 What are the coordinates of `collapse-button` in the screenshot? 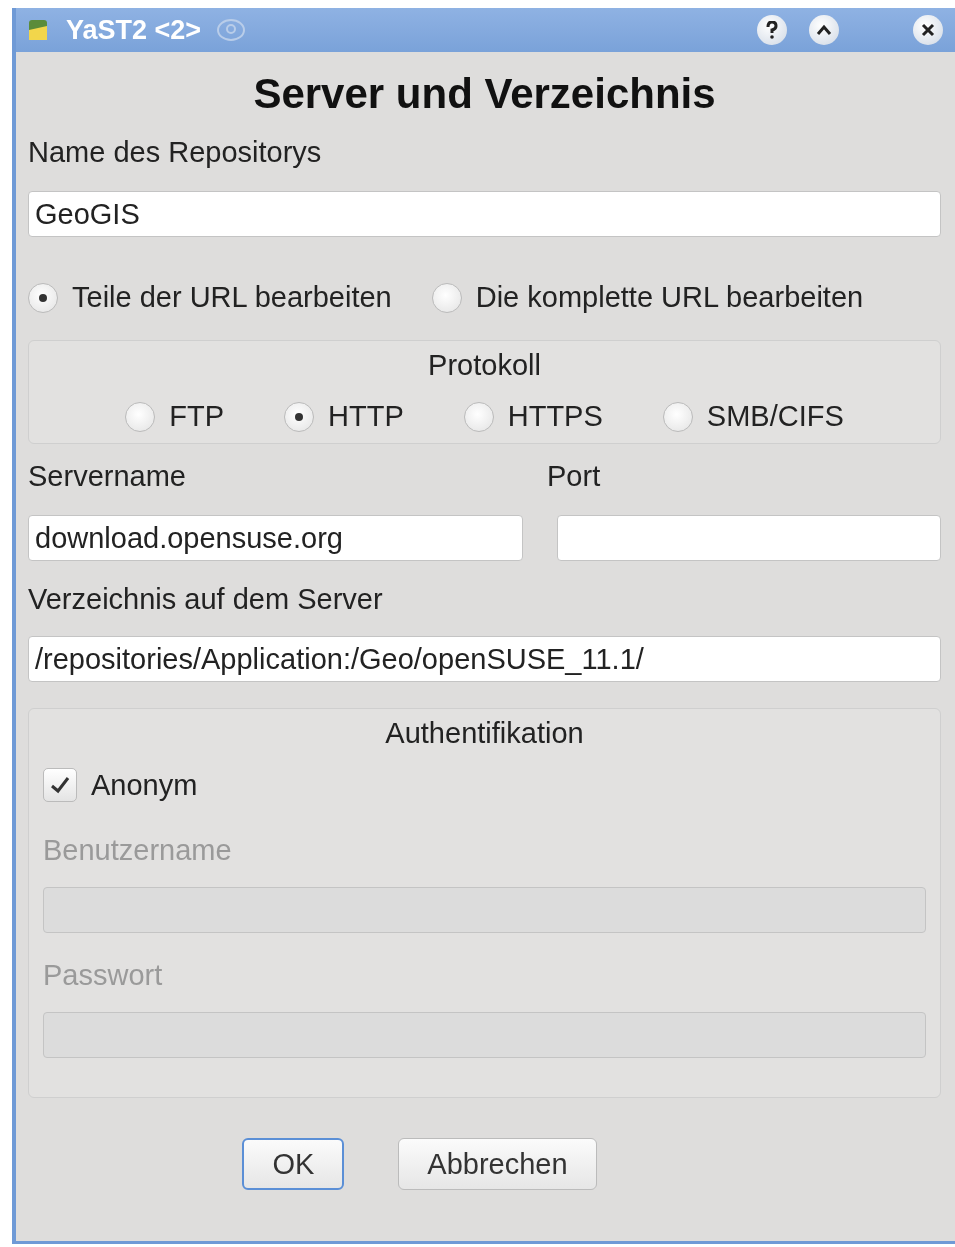 It's located at (824, 30).